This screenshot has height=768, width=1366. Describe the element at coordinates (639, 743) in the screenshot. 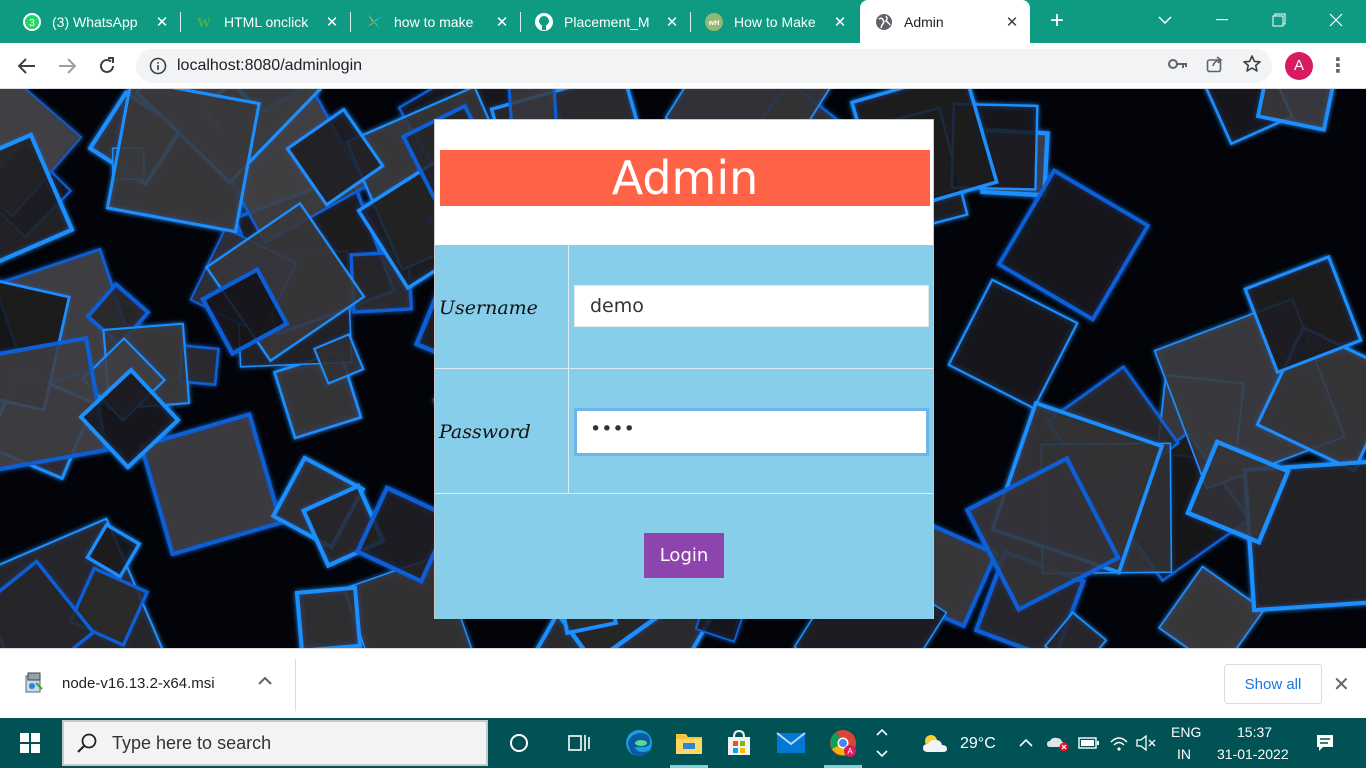

I see `edge-browser-icon` at that location.